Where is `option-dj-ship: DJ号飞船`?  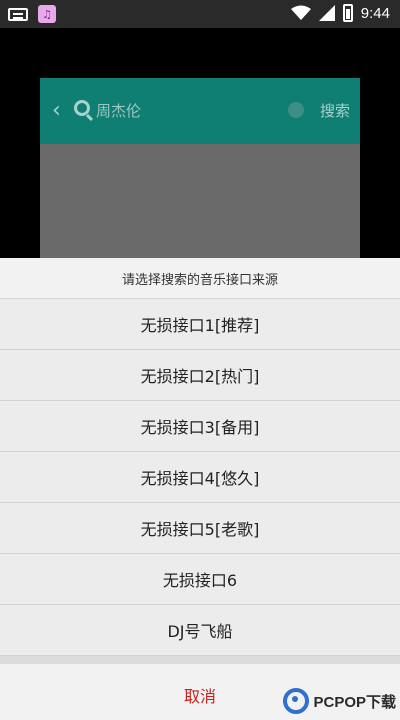 option-dj-ship: DJ号飞船 is located at coordinates (200, 630).